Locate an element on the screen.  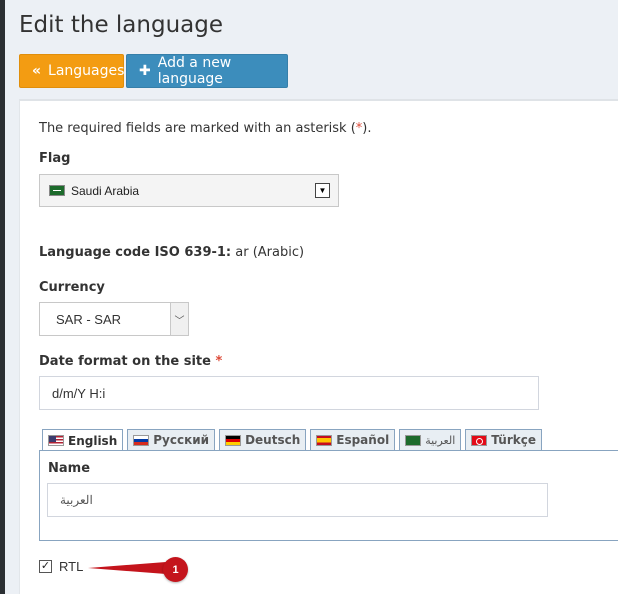
currency-label: Currency is located at coordinates (72, 287).